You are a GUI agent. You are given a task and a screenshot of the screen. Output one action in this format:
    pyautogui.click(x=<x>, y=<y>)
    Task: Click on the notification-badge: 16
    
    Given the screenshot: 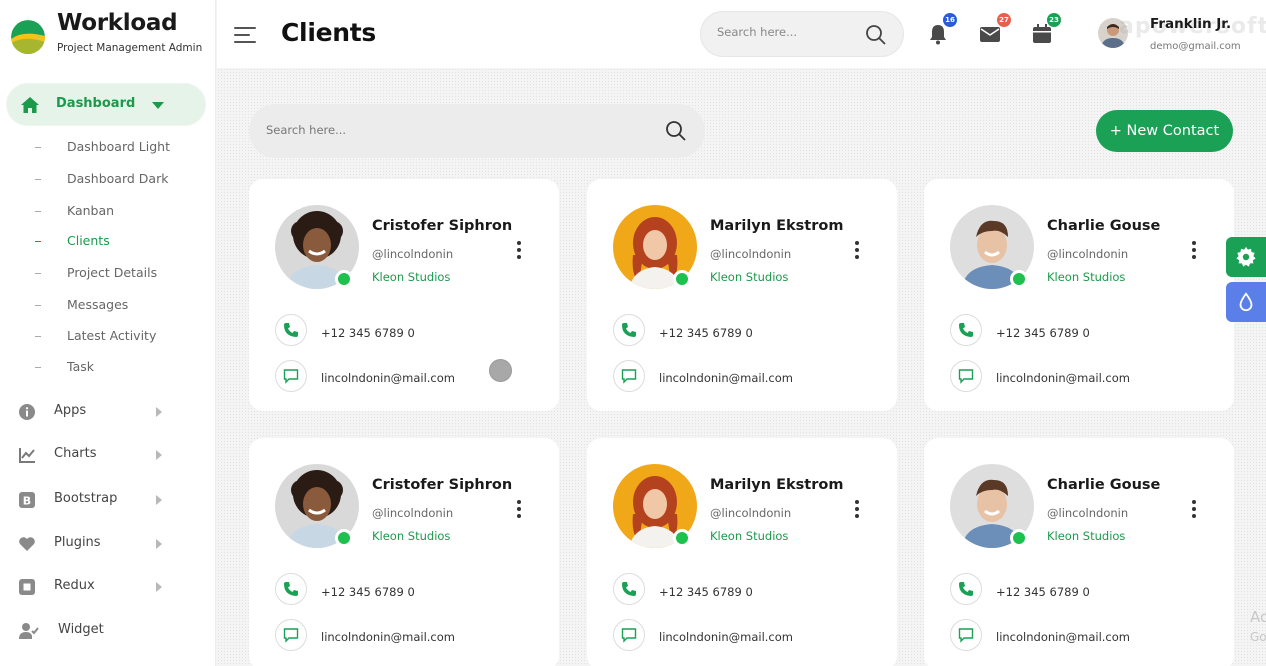 What is the action you would take?
    pyautogui.click(x=950, y=20)
    